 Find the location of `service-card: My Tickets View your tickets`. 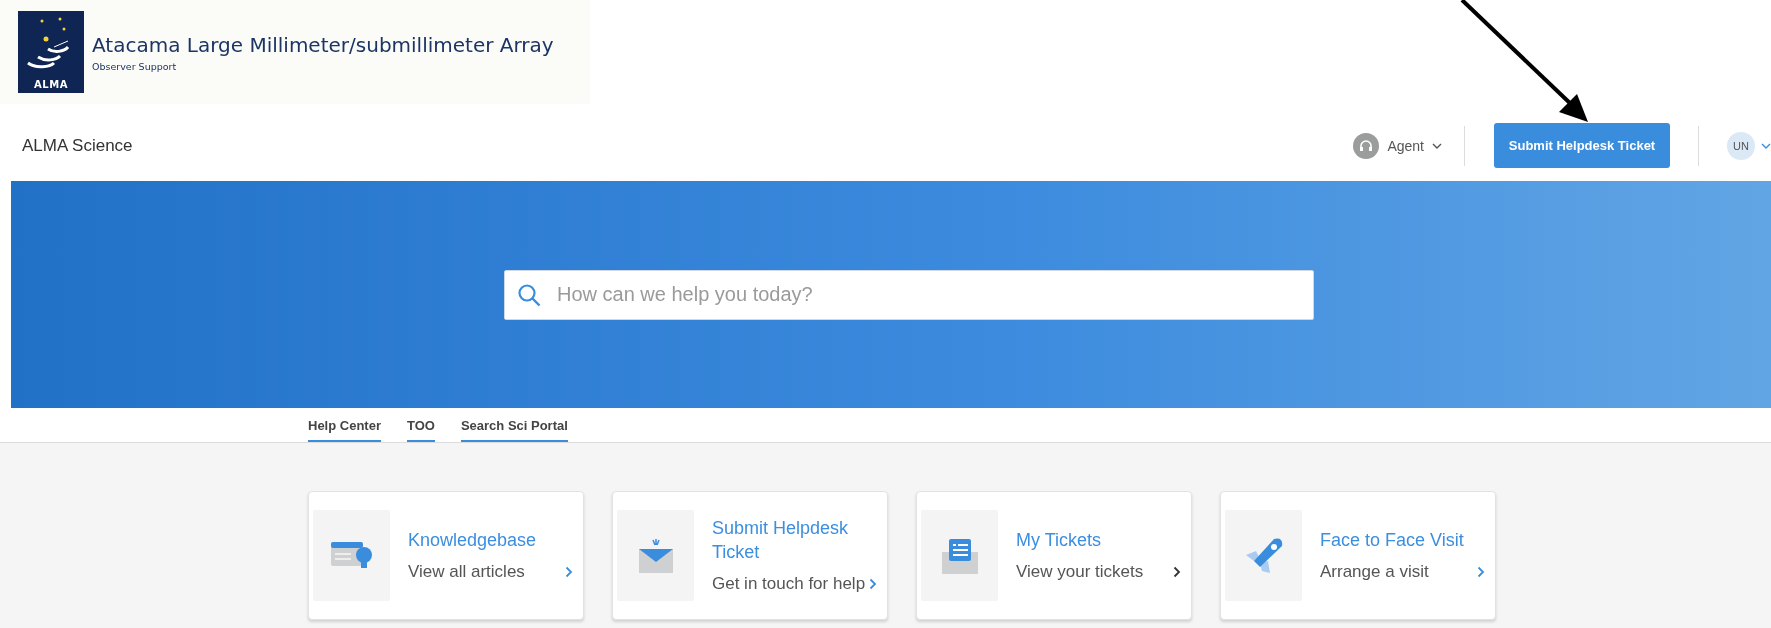

service-card: My Tickets View your tickets is located at coordinates (1054, 555).